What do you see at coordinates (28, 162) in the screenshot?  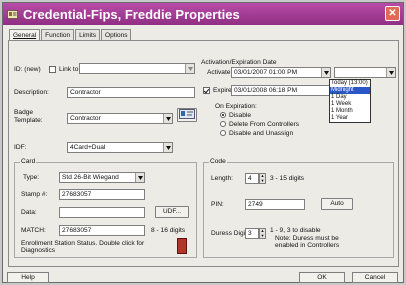 I see `card-group-title: Card` at bounding box center [28, 162].